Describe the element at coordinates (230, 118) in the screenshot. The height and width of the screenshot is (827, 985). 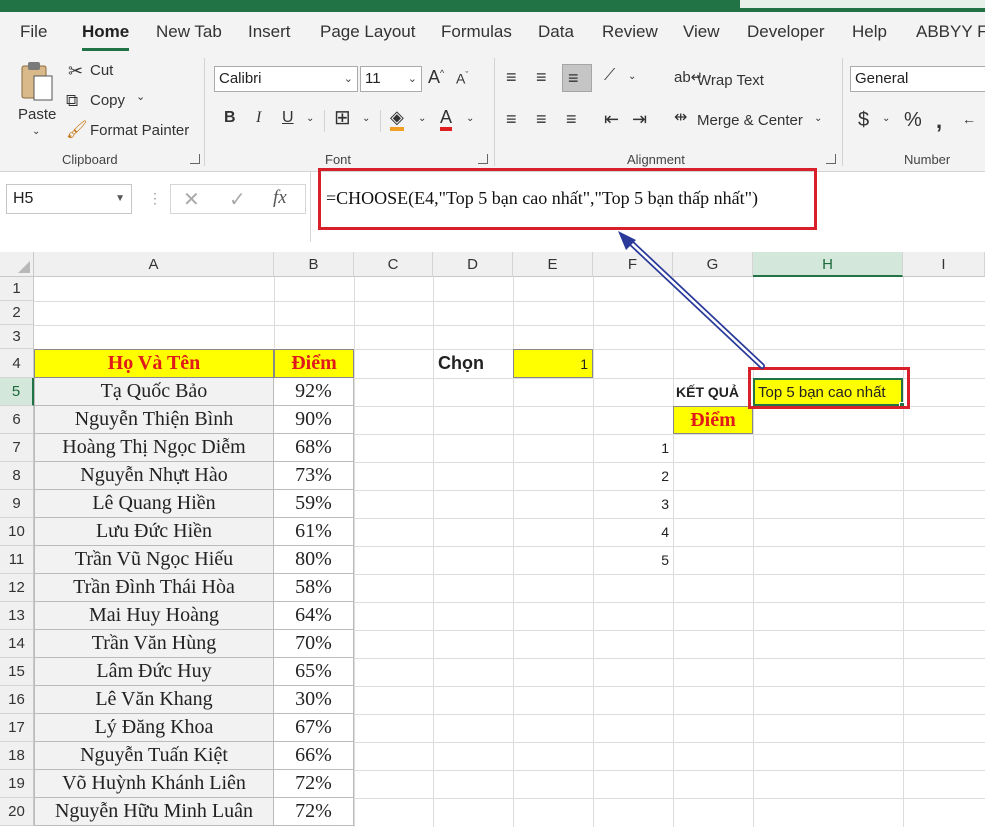
I see `bold-button: B` at that location.